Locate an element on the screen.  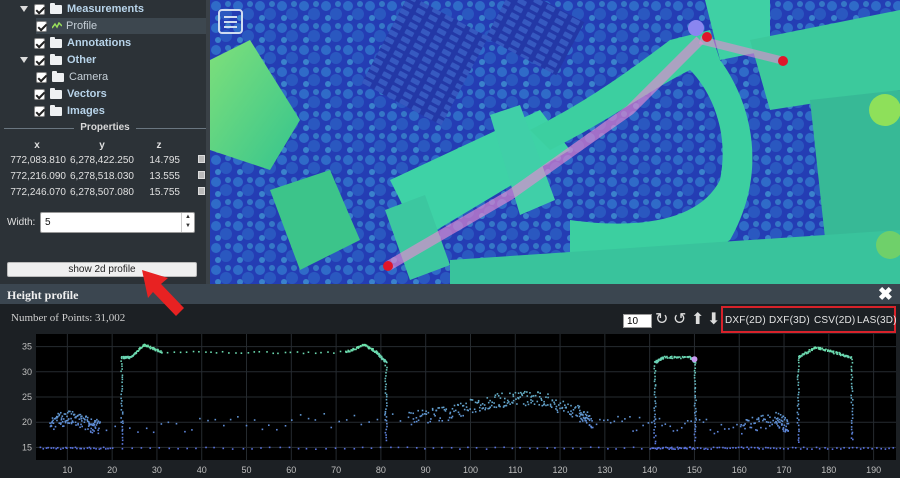
tree-item-annotations: Annotations is located at coordinates (113, 43).